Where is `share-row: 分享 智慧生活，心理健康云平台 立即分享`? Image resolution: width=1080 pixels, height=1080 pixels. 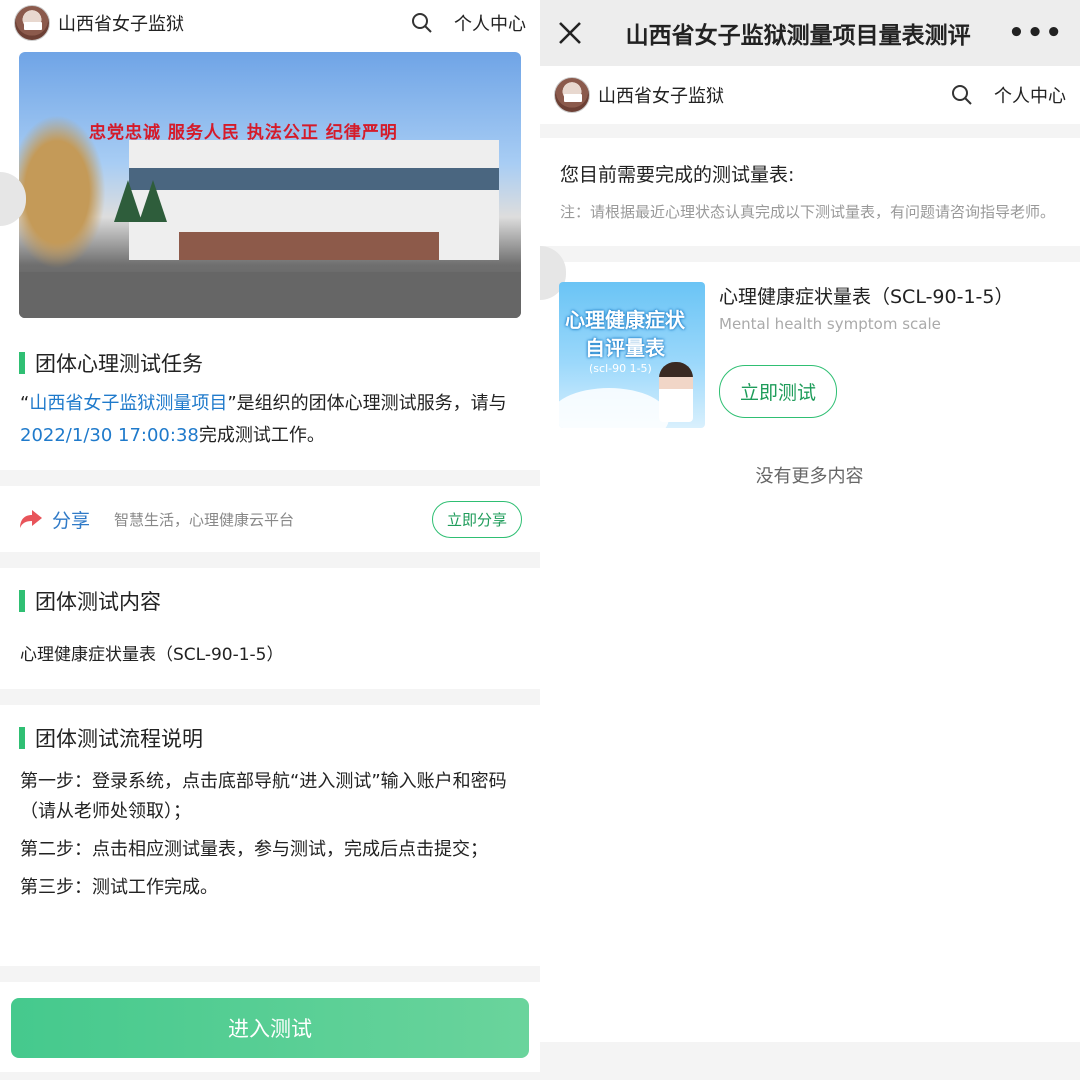 share-row: 分享 智慧生活，心理健康云平台 立即分享 is located at coordinates (270, 519).